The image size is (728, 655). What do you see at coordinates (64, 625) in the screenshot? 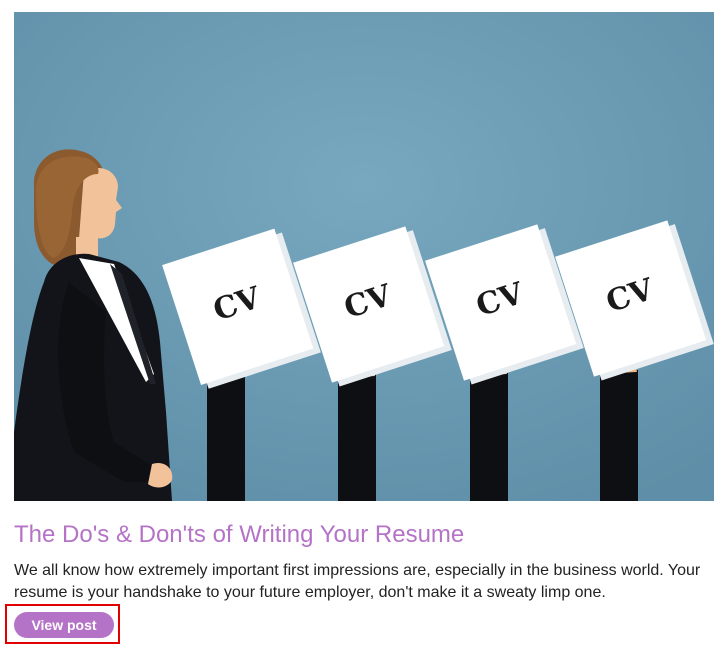
I see `view-post-button: View post` at bounding box center [64, 625].